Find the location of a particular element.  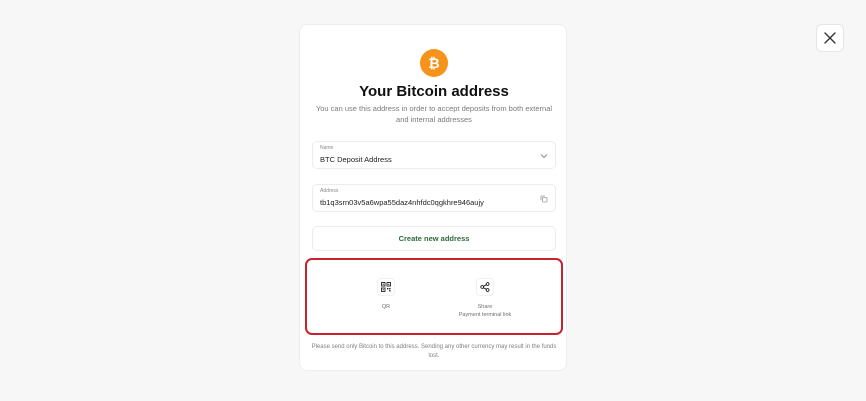

name-select: Name BTC Deposit Address is located at coordinates (434, 155).